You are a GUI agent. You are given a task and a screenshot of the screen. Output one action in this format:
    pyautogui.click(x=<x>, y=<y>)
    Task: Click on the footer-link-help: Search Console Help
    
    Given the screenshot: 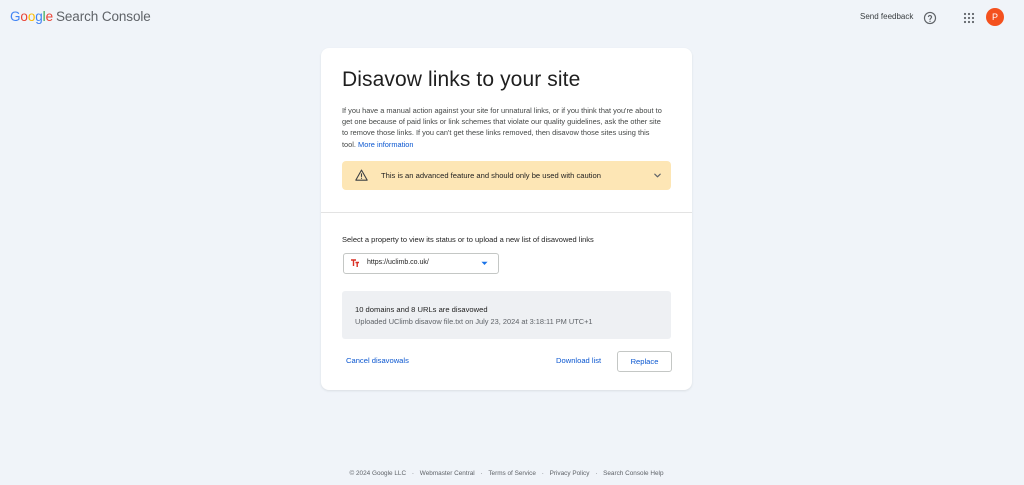 What is the action you would take?
    pyautogui.click(x=633, y=473)
    